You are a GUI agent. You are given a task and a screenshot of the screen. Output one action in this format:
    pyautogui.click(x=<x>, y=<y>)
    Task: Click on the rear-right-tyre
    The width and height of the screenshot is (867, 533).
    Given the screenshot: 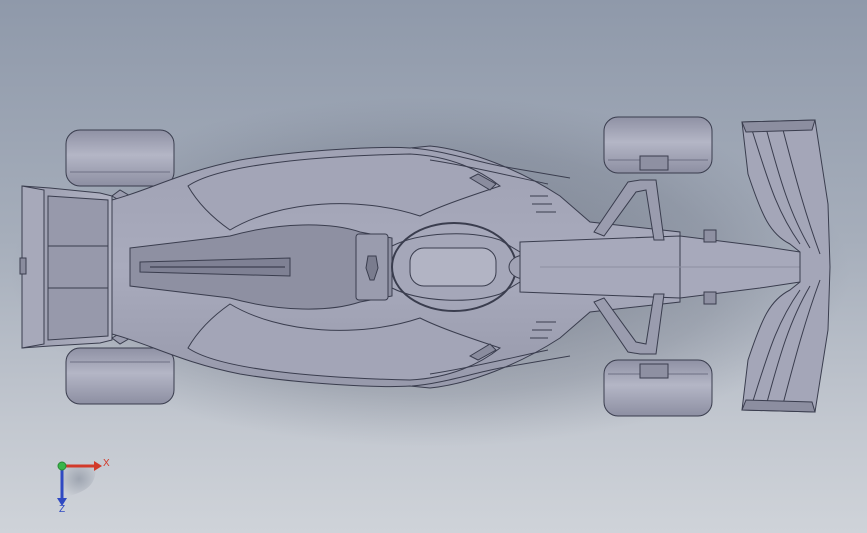 What is the action you would take?
    pyautogui.click(x=120, y=376)
    